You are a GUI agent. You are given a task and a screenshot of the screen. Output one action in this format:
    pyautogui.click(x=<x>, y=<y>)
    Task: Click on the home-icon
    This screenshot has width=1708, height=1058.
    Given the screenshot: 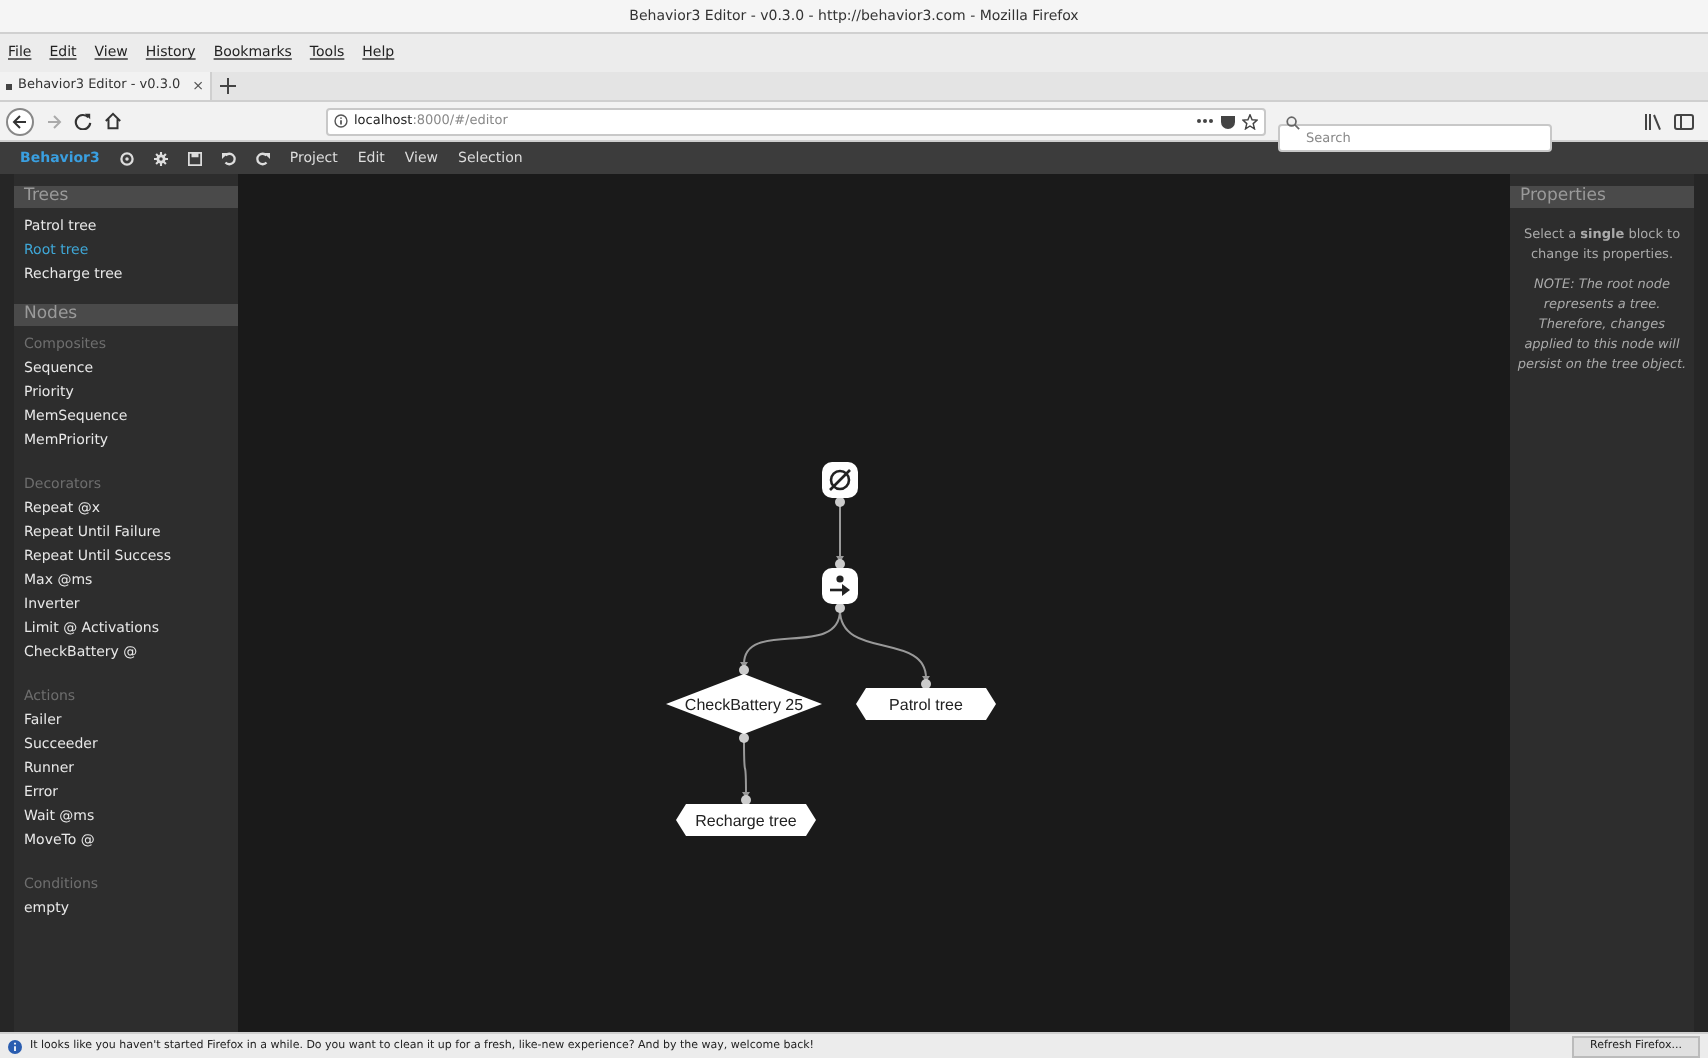 What is the action you would take?
    pyautogui.click(x=113, y=121)
    